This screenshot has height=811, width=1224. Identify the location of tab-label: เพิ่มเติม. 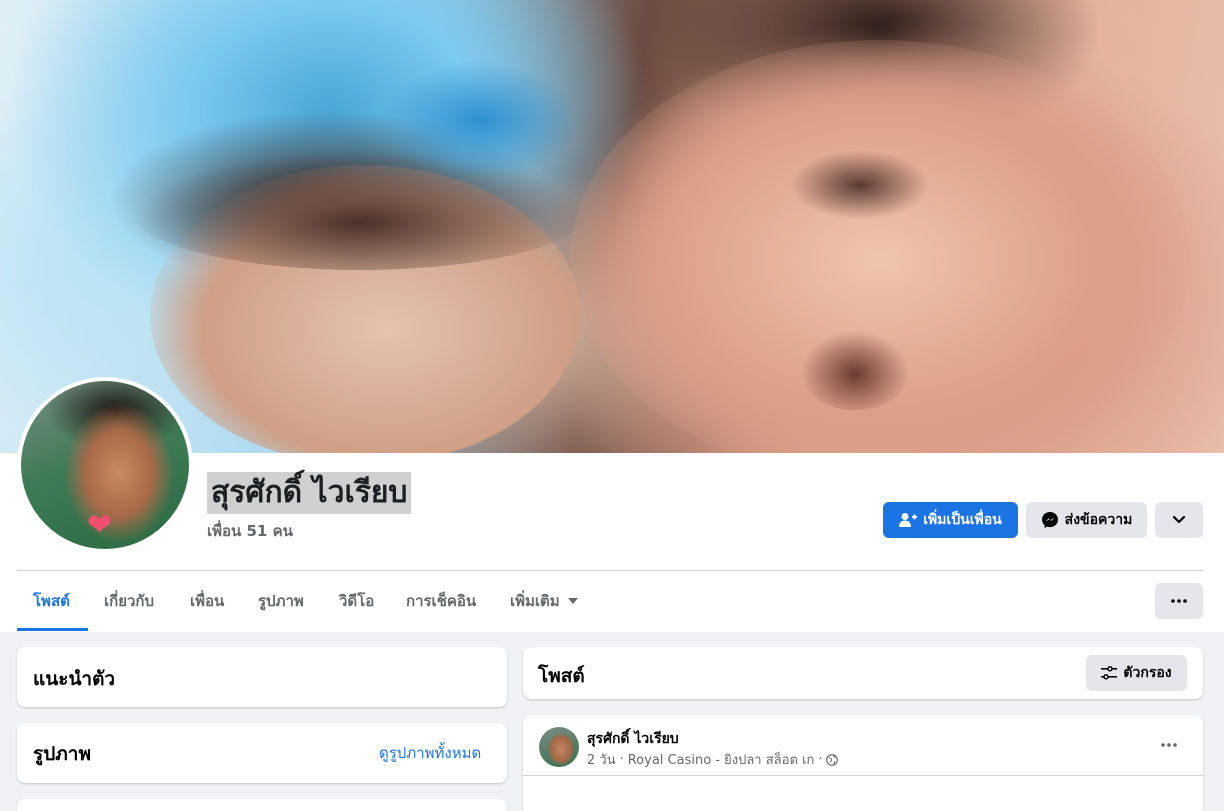
(535, 601).